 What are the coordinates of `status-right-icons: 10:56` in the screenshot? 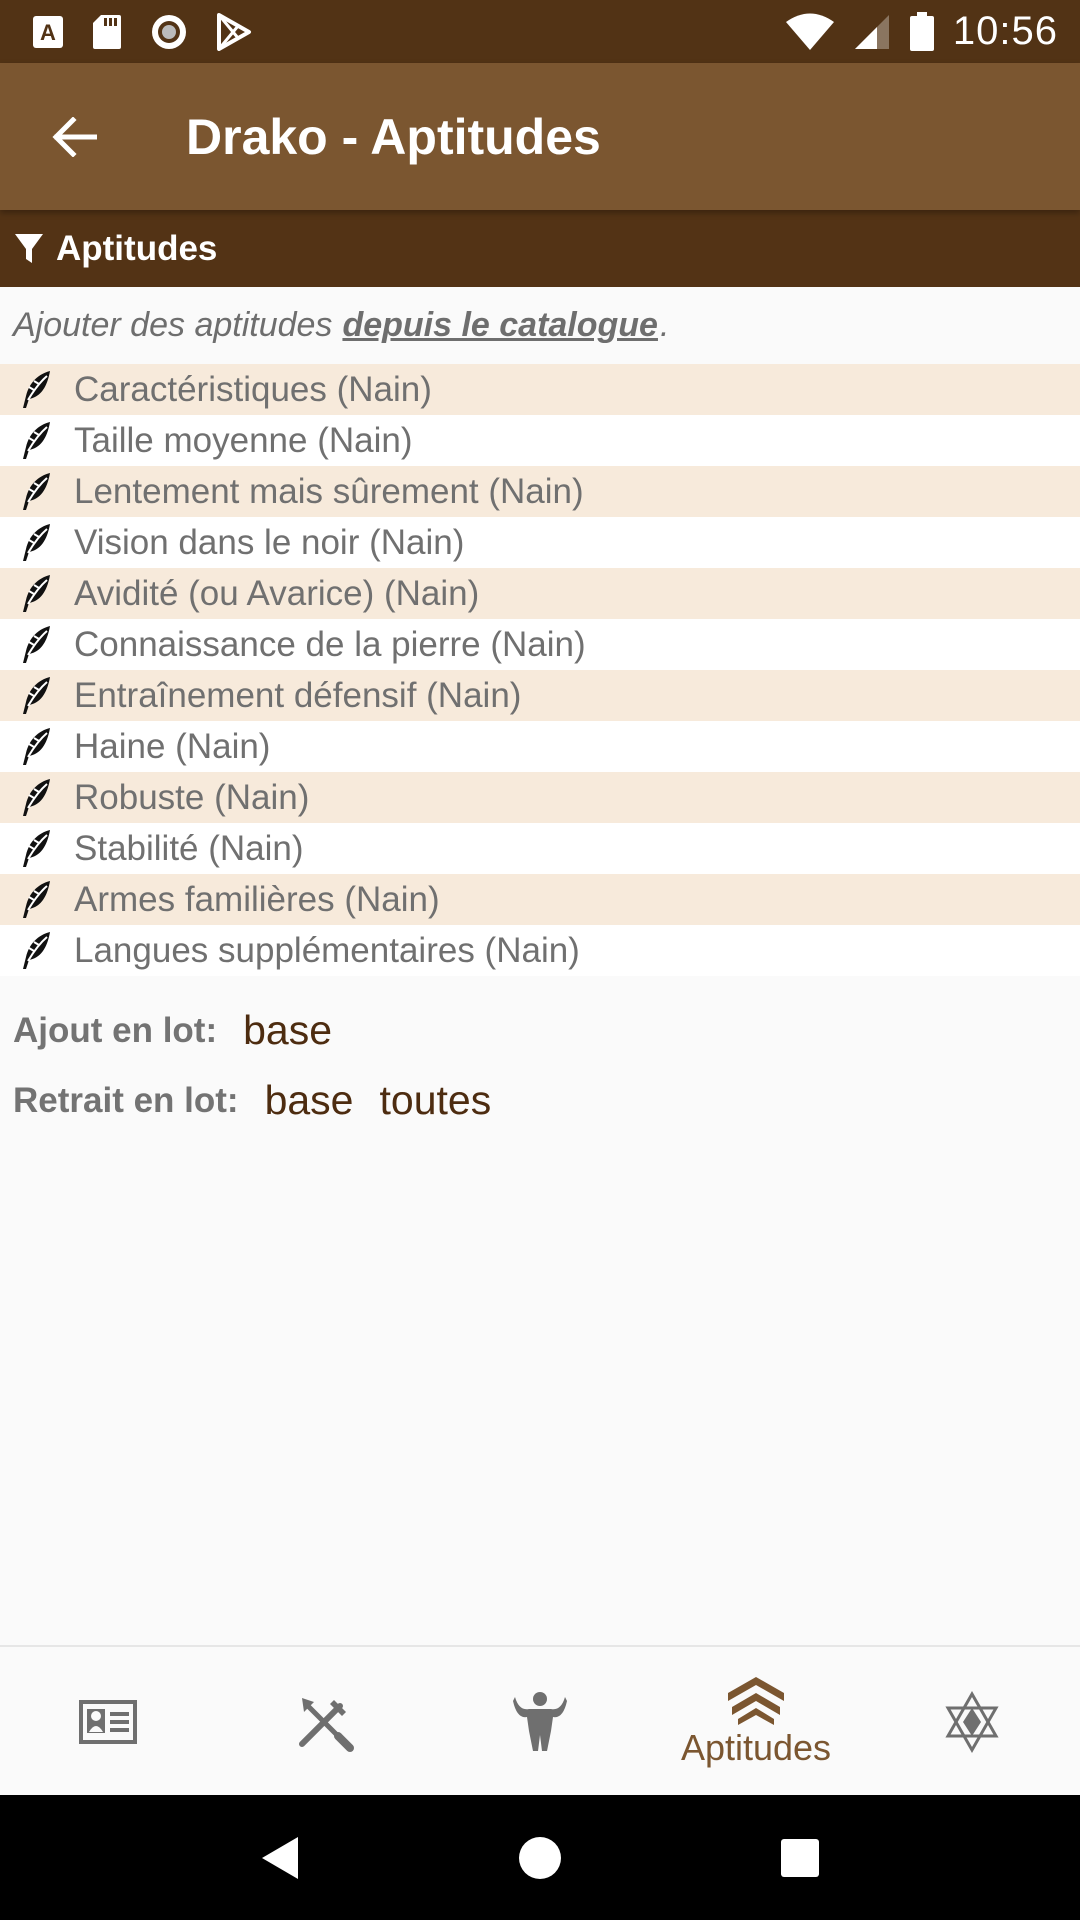 It's located at (921, 31).